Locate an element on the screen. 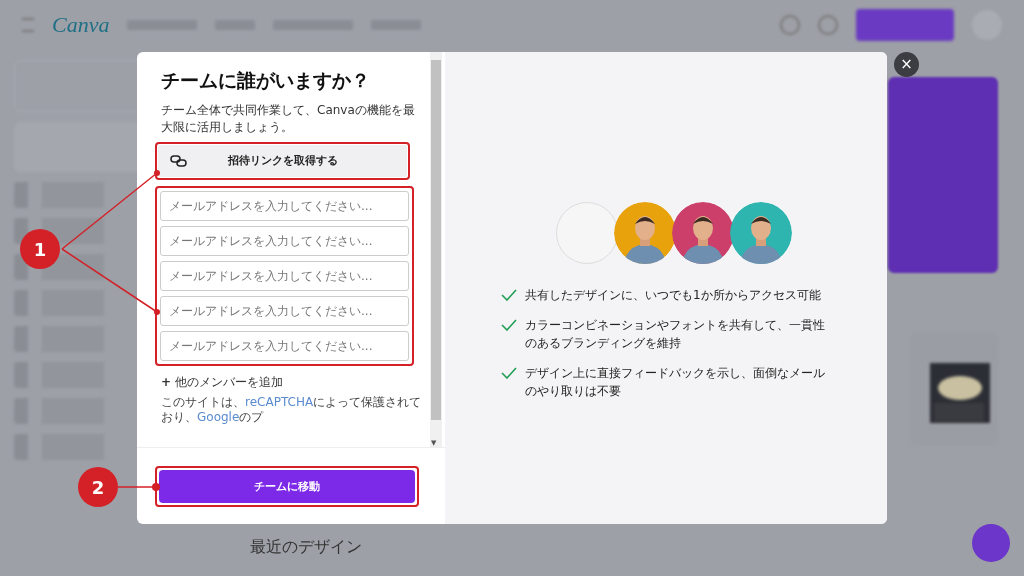  go-to-team-button: チームに移動 is located at coordinates (287, 486).